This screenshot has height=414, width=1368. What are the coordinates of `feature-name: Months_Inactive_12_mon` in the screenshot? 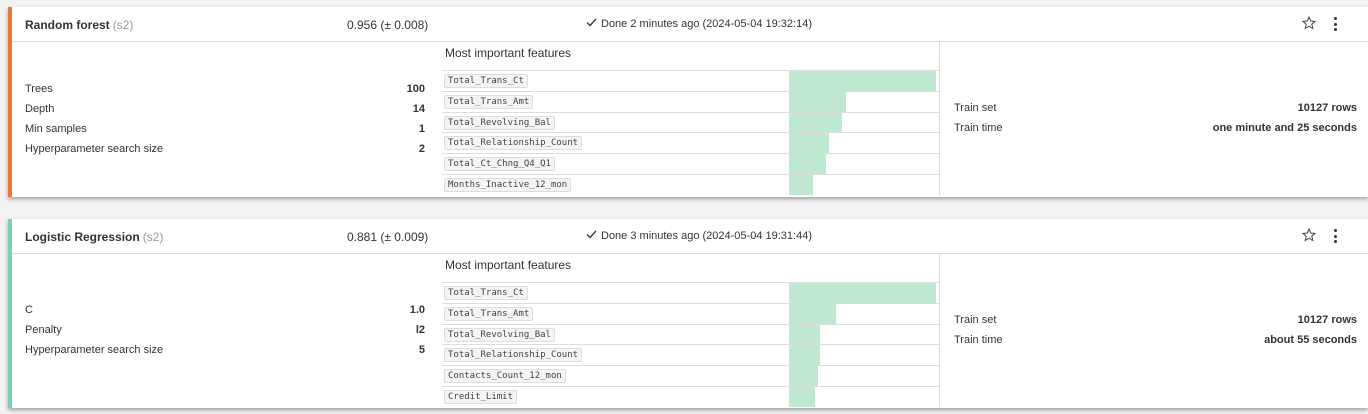 It's located at (508, 184).